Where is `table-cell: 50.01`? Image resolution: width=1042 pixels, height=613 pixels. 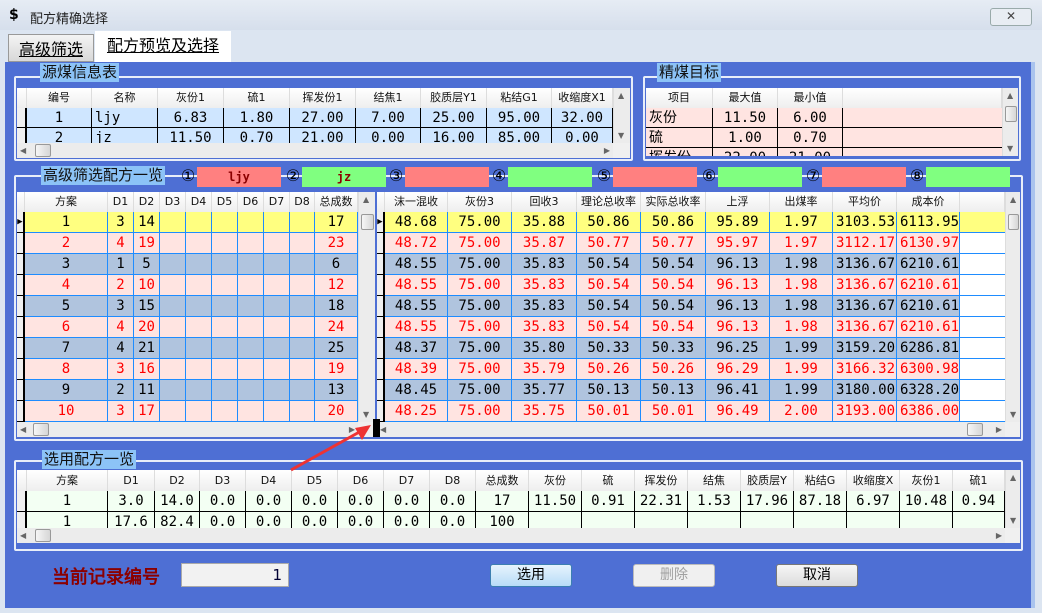
table-cell: 50.01 is located at coordinates (673, 411).